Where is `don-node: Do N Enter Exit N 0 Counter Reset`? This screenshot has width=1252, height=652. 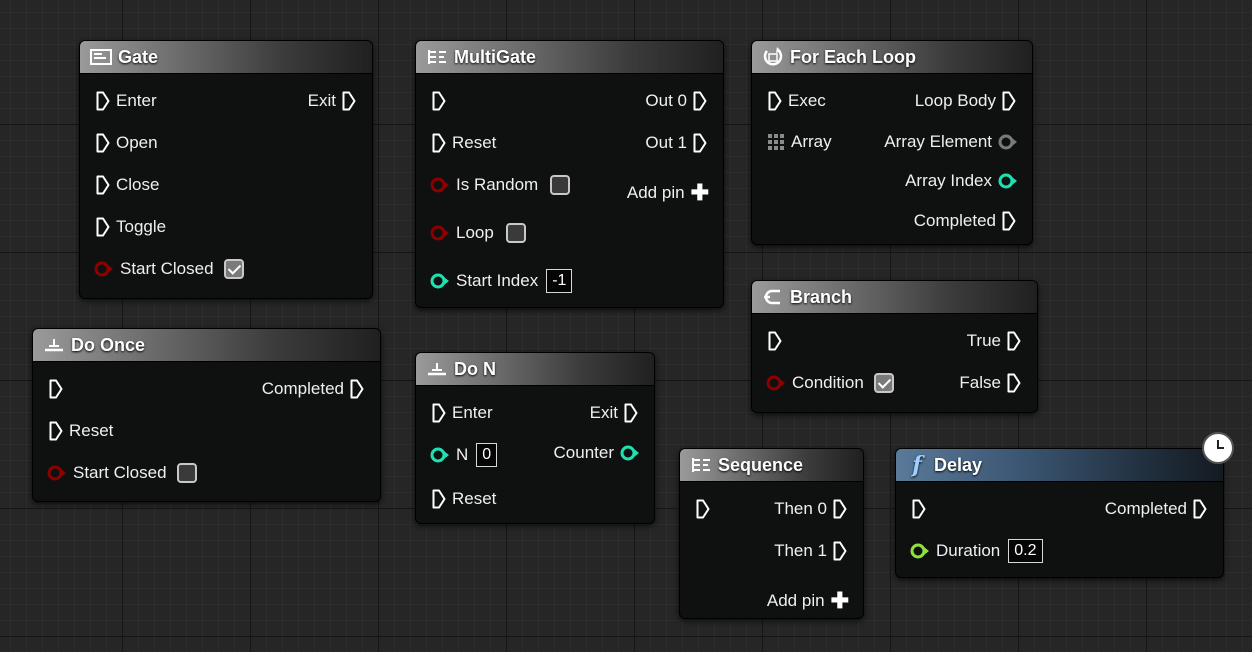 don-node: Do N Enter Exit N 0 Counter Reset is located at coordinates (535, 438).